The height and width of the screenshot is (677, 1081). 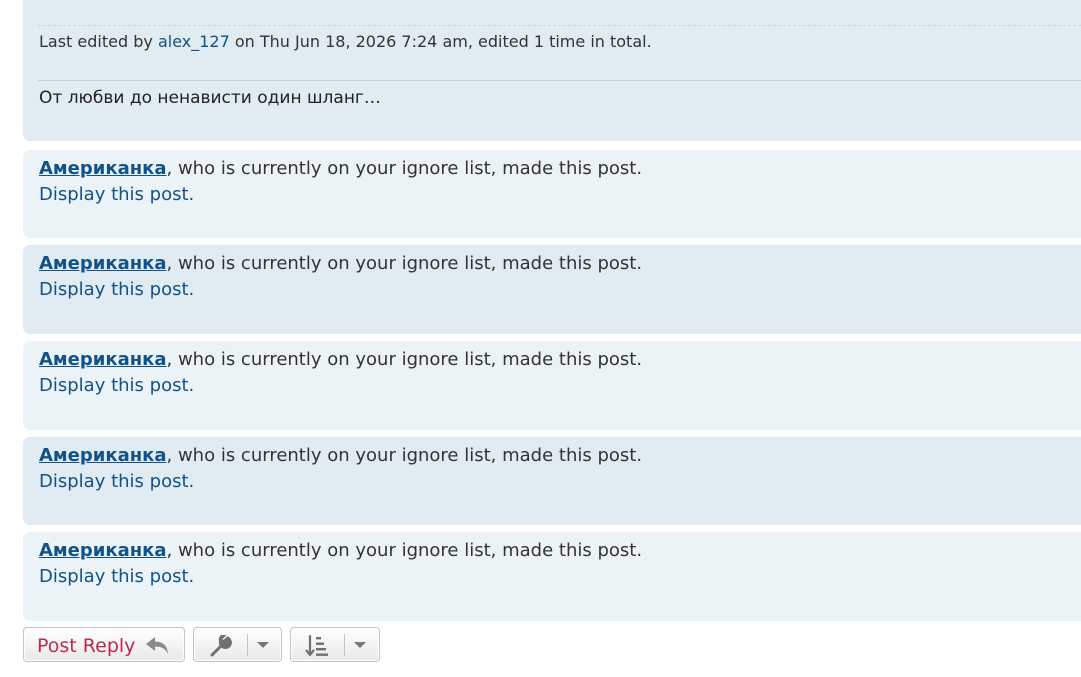 What do you see at coordinates (221, 646) in the screenshot?
I see `wrench-icon` at bounding box center [221, 646].